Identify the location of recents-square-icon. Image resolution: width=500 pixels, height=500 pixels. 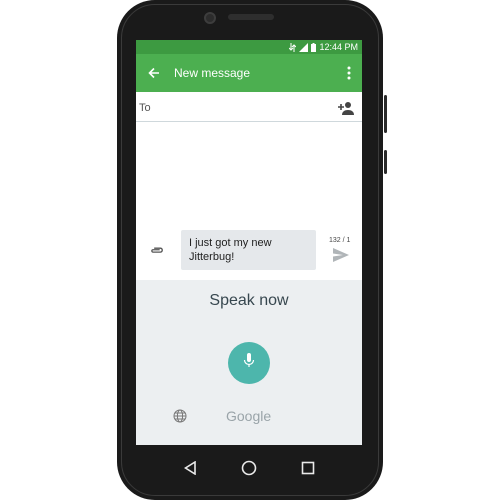
(308, 468).